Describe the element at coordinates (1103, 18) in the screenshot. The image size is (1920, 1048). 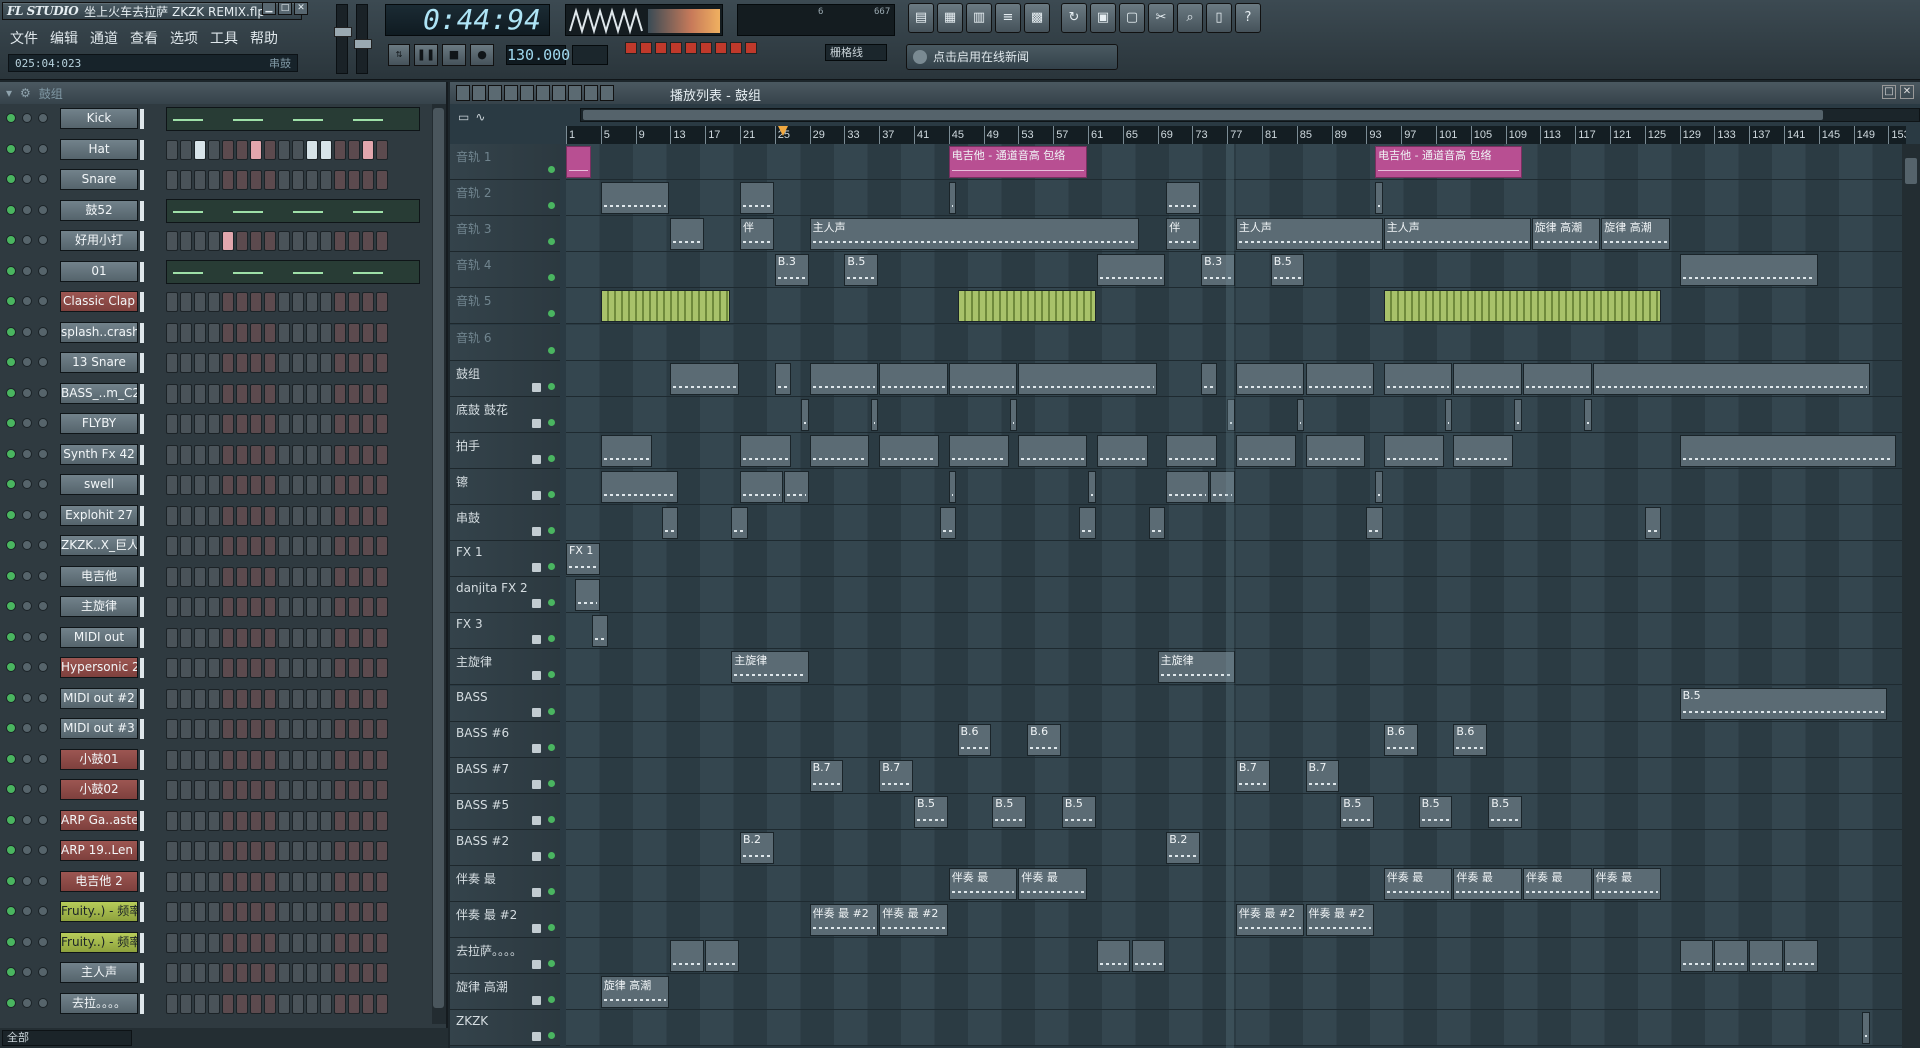
I see `save-icon: ▣` at that location.